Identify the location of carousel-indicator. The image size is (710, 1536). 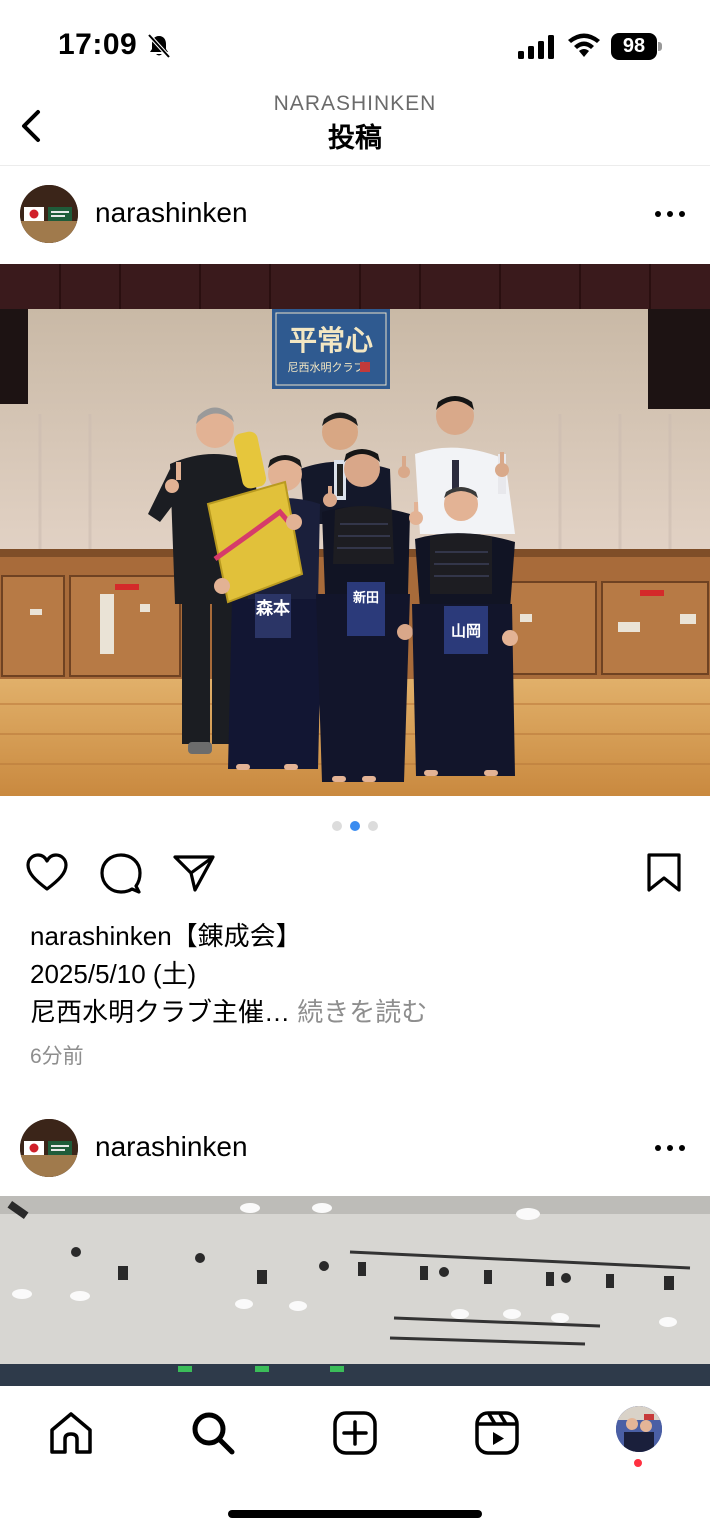
(355, 824).